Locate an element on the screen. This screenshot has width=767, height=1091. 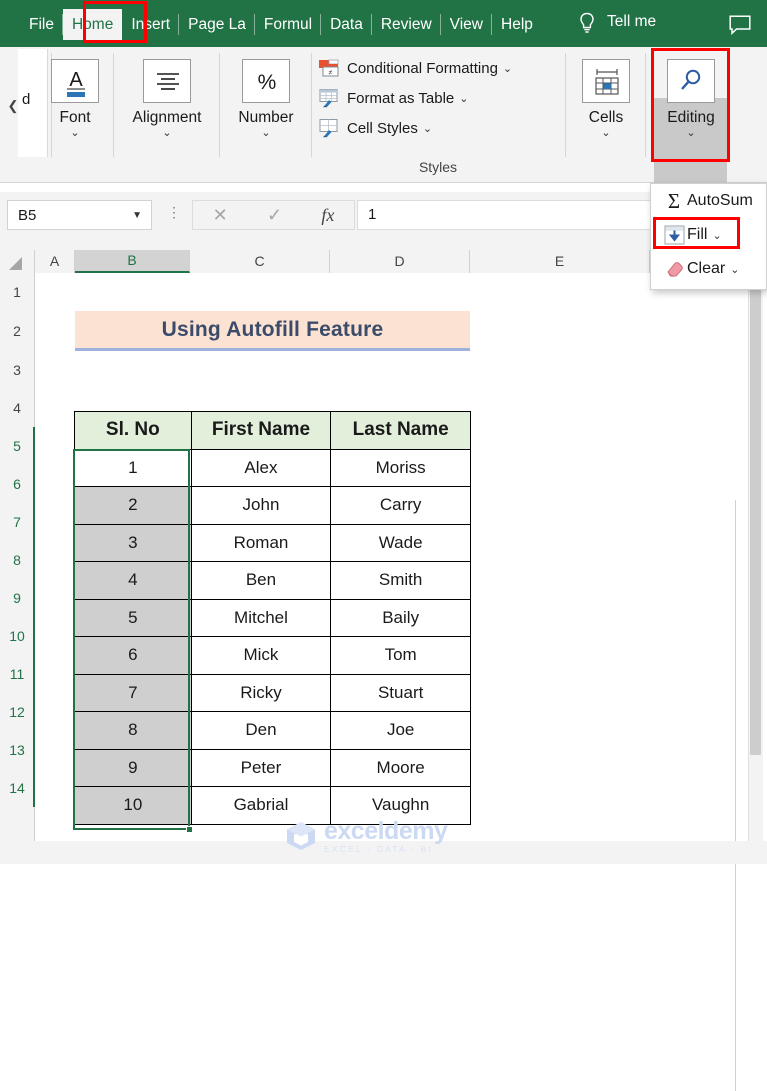
more-options-icon: ⋮ is located at coordinates (174, 215).